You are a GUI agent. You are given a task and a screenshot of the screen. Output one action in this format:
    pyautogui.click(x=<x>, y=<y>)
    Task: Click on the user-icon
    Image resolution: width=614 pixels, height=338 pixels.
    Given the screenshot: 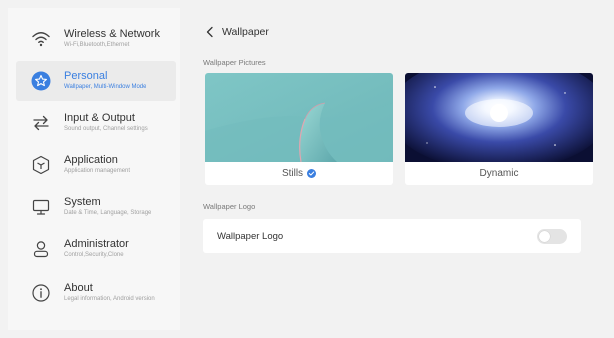 What is the action you would take?
    pyautogui.click(x=41, y=249)
    